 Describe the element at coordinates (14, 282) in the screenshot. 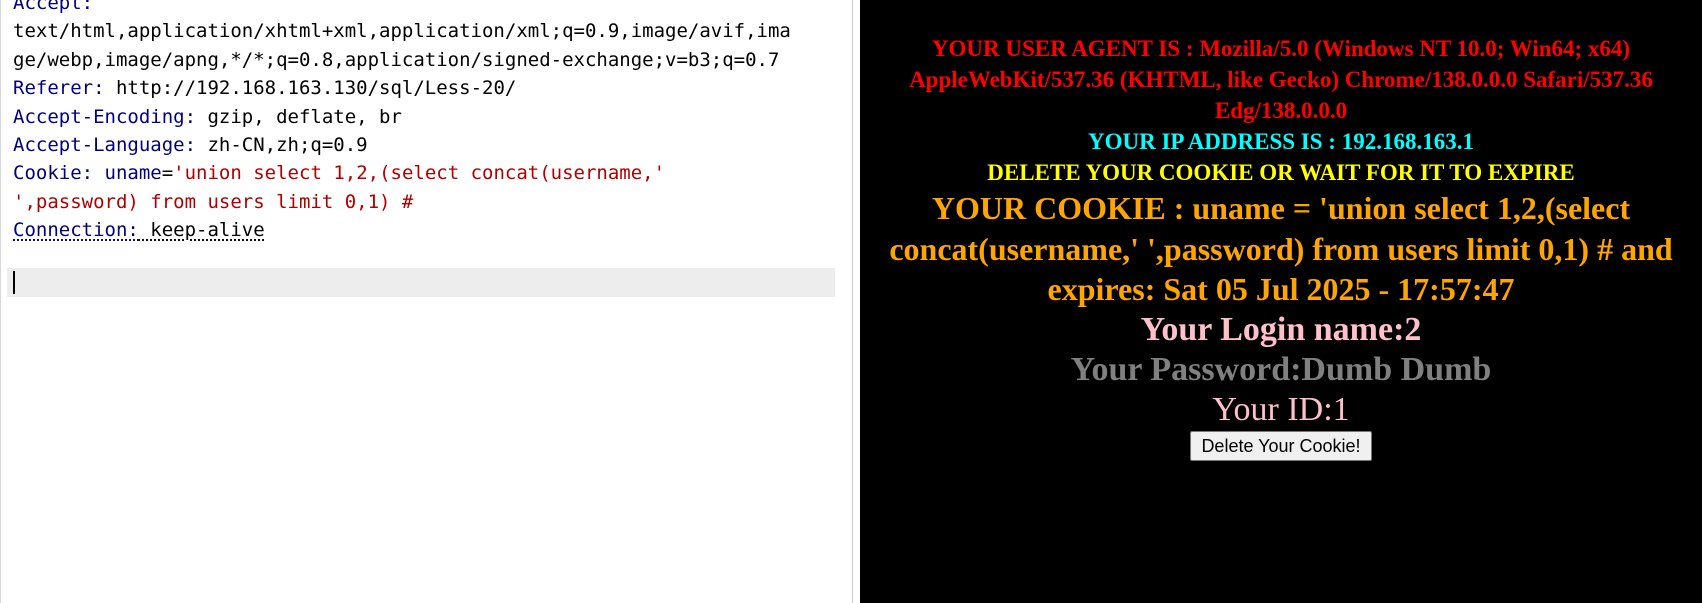

I see `text-caret` at that location.